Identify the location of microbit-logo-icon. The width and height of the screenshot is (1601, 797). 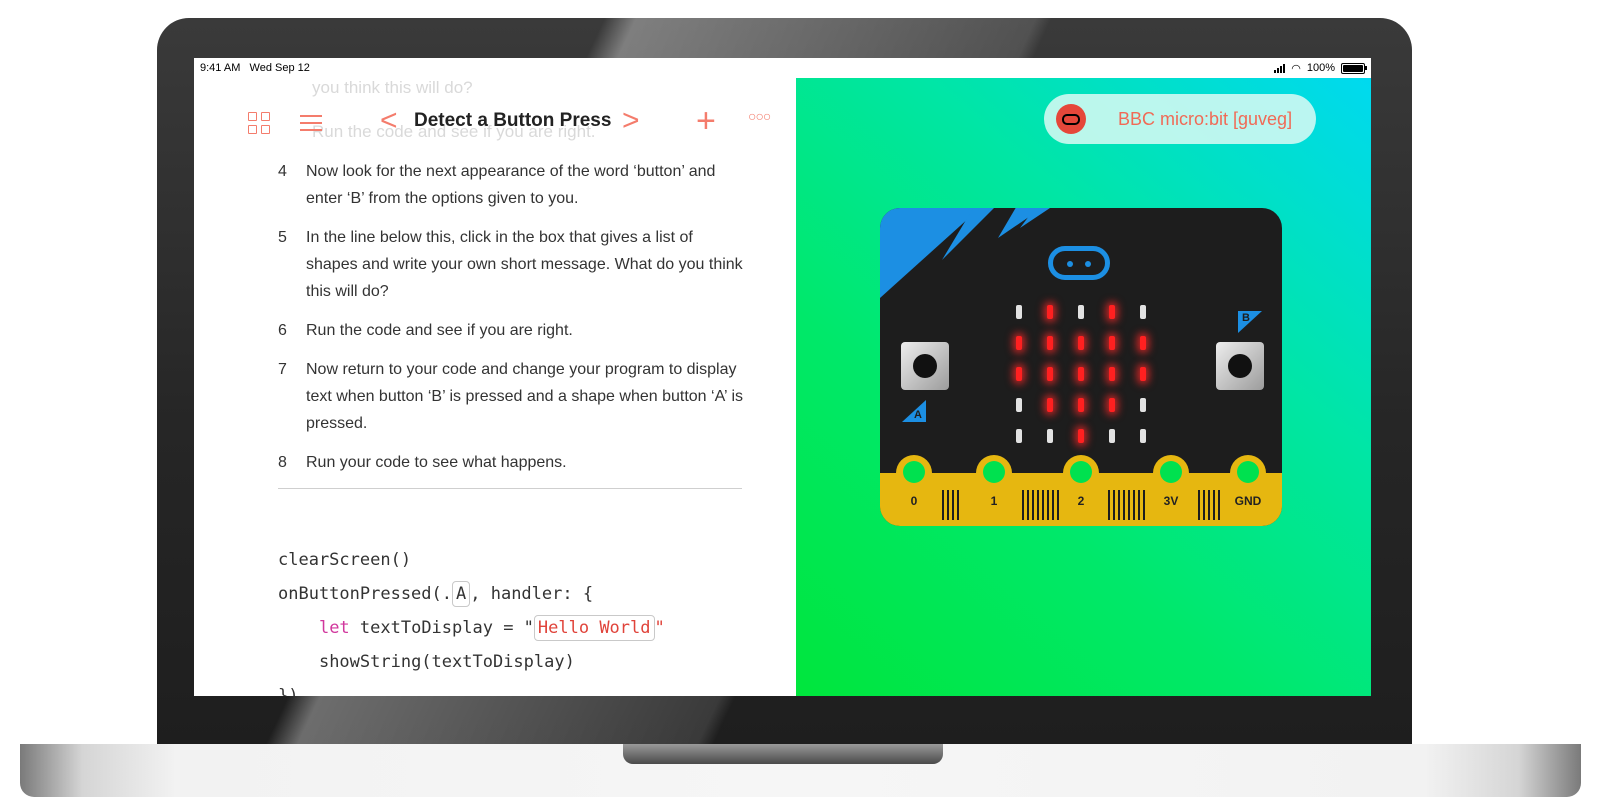
(1079, 263).